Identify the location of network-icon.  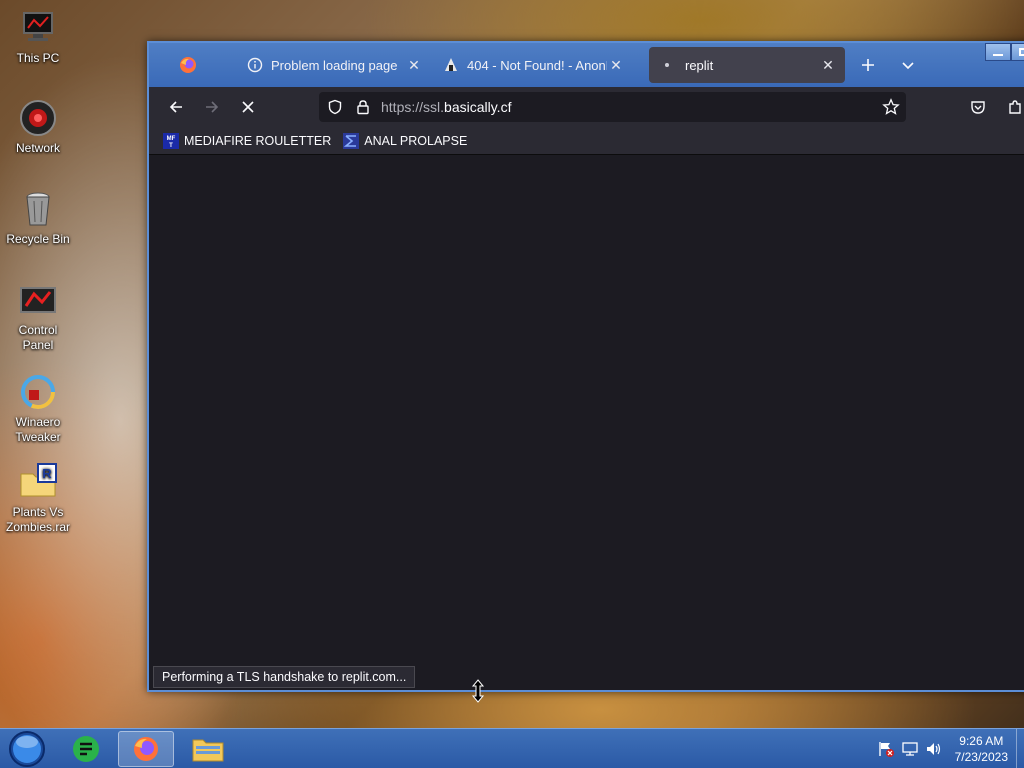
(38, 118).